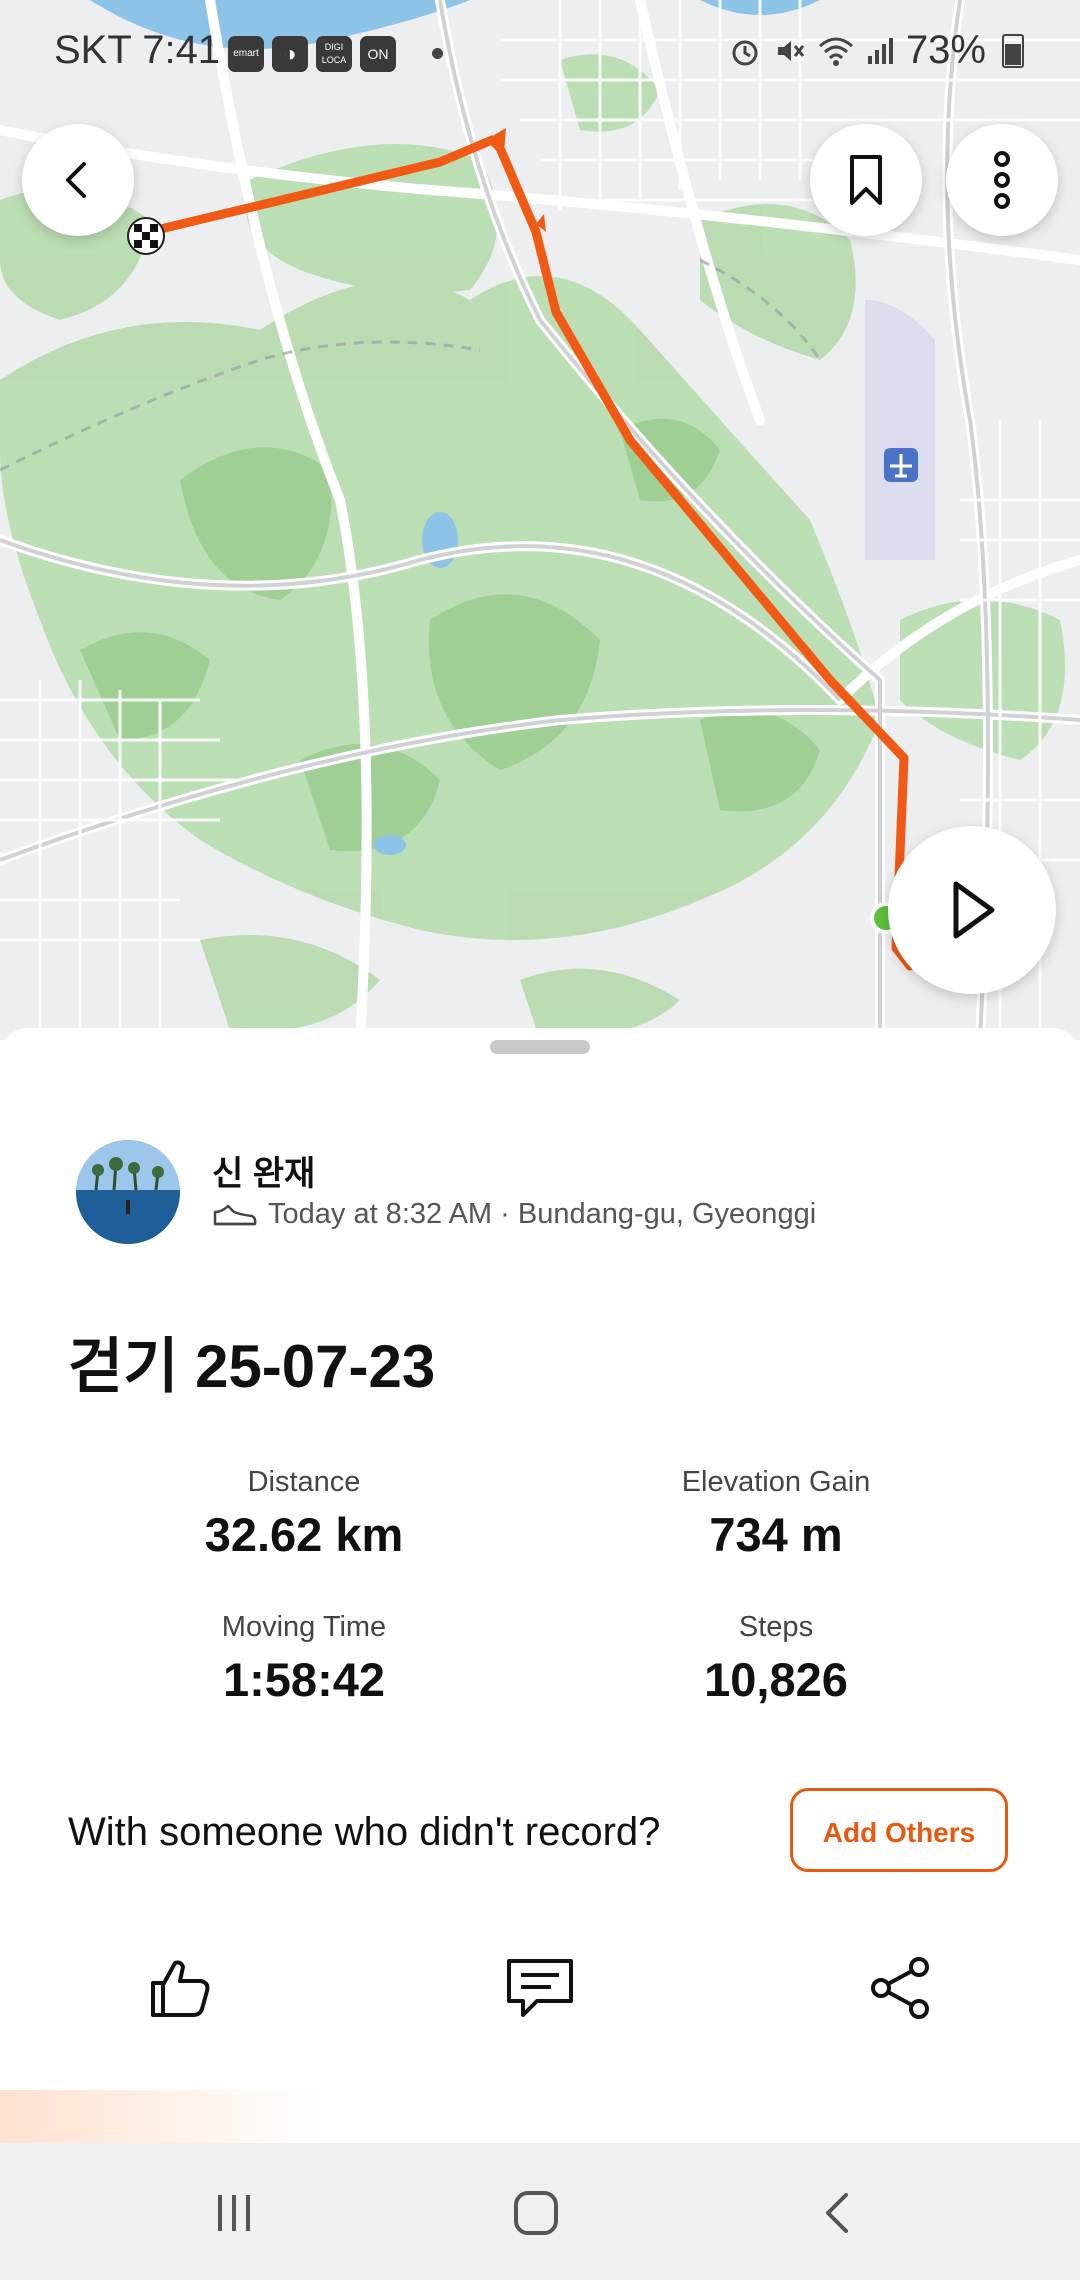  I want to click on stat-value: 32.62 km, so click(304, 1534).